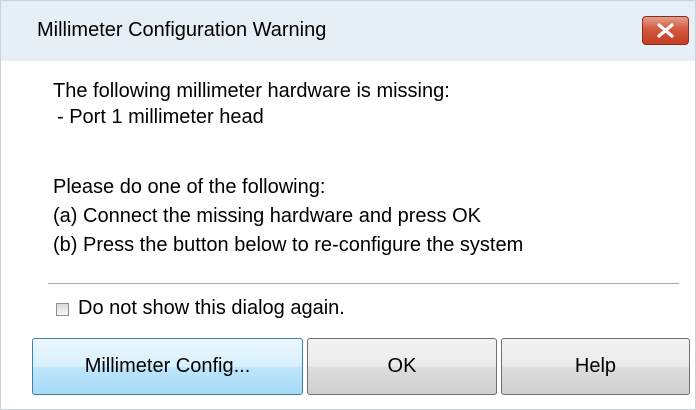 The height and width of the screenshot is (410, 696). Describe the element at coordinates (363, 283) in the screenshot. I see `divider` at that location.